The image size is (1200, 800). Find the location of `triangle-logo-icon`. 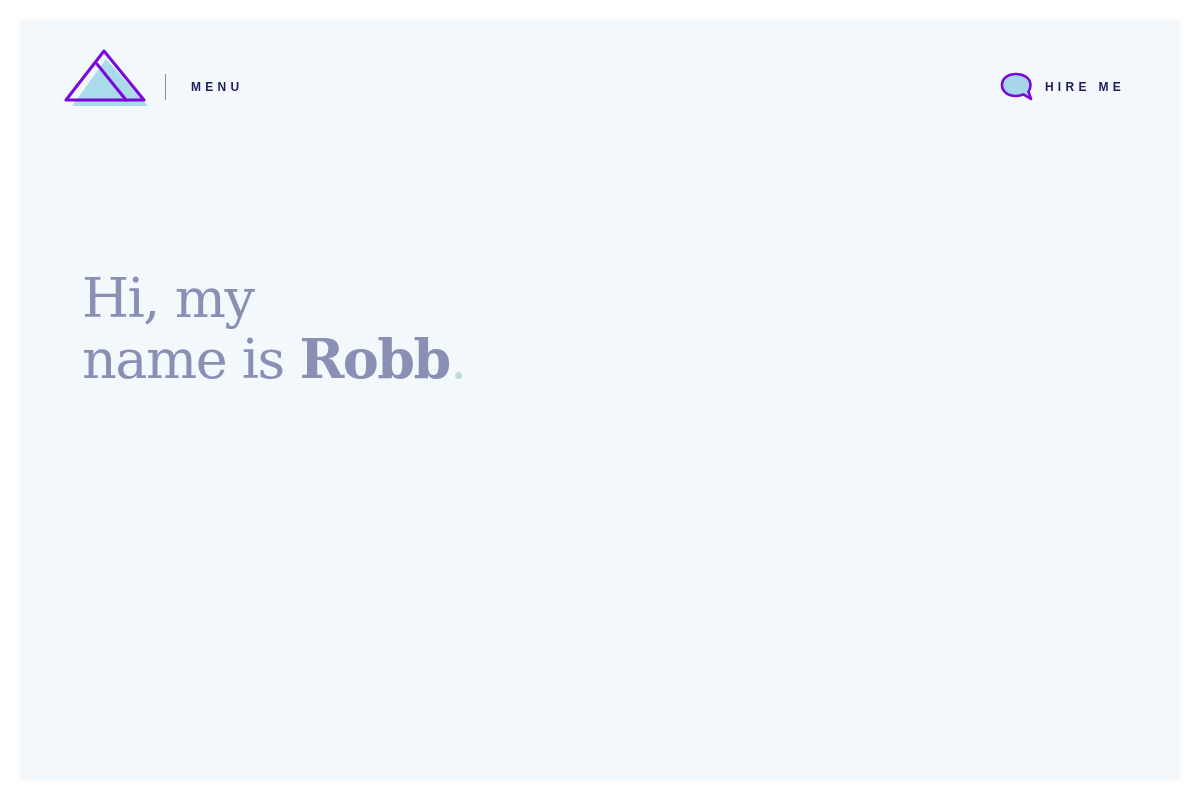

triangle-logo-icon is located at coordinates (106, 78).